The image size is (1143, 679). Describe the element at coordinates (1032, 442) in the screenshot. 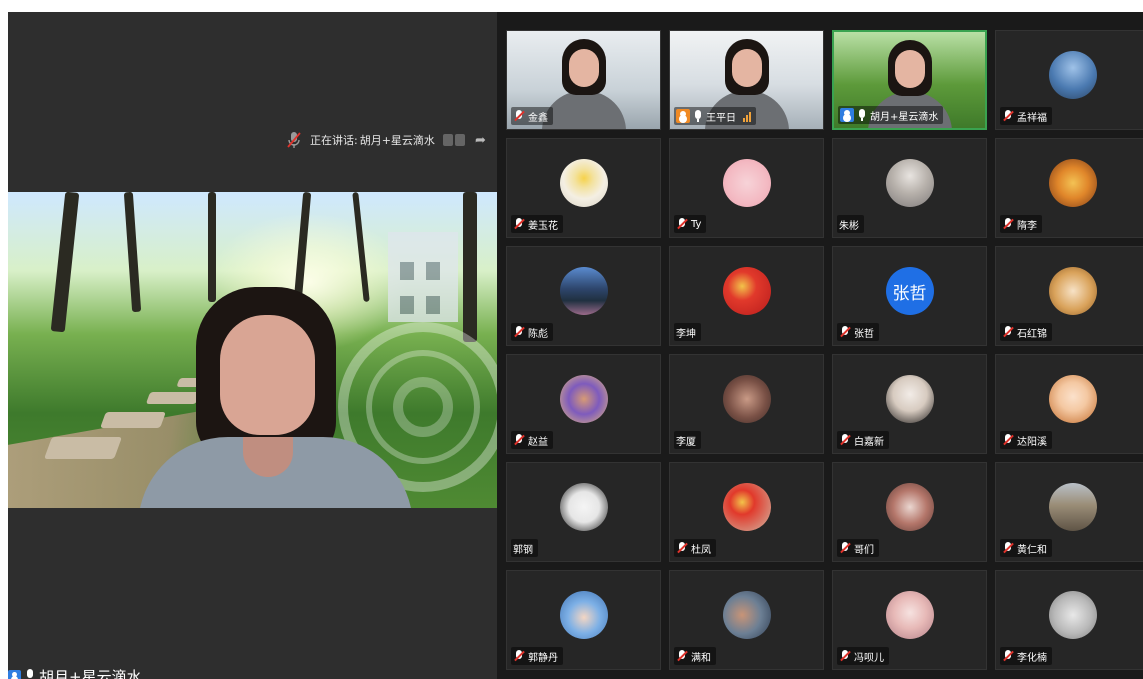

I see `participant-name: 达阳溪` at that location.